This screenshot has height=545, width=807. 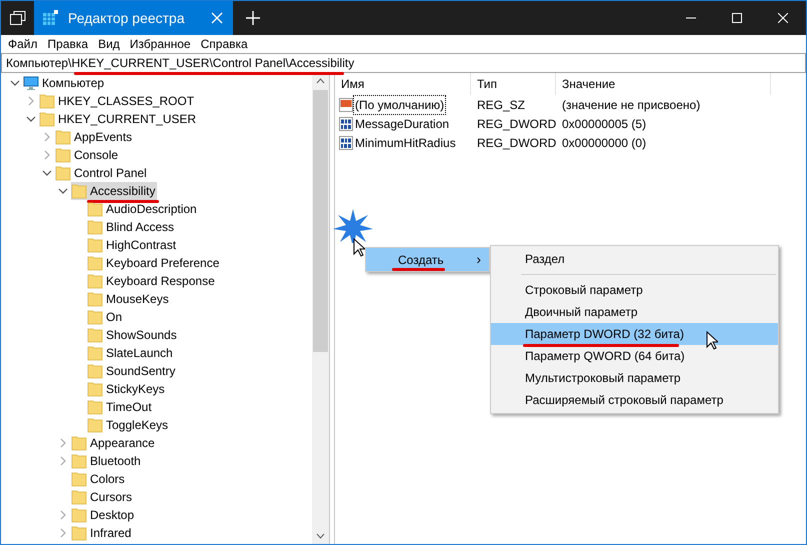 I want to click on tree-item: Cursors, so click(x=102, y=497).